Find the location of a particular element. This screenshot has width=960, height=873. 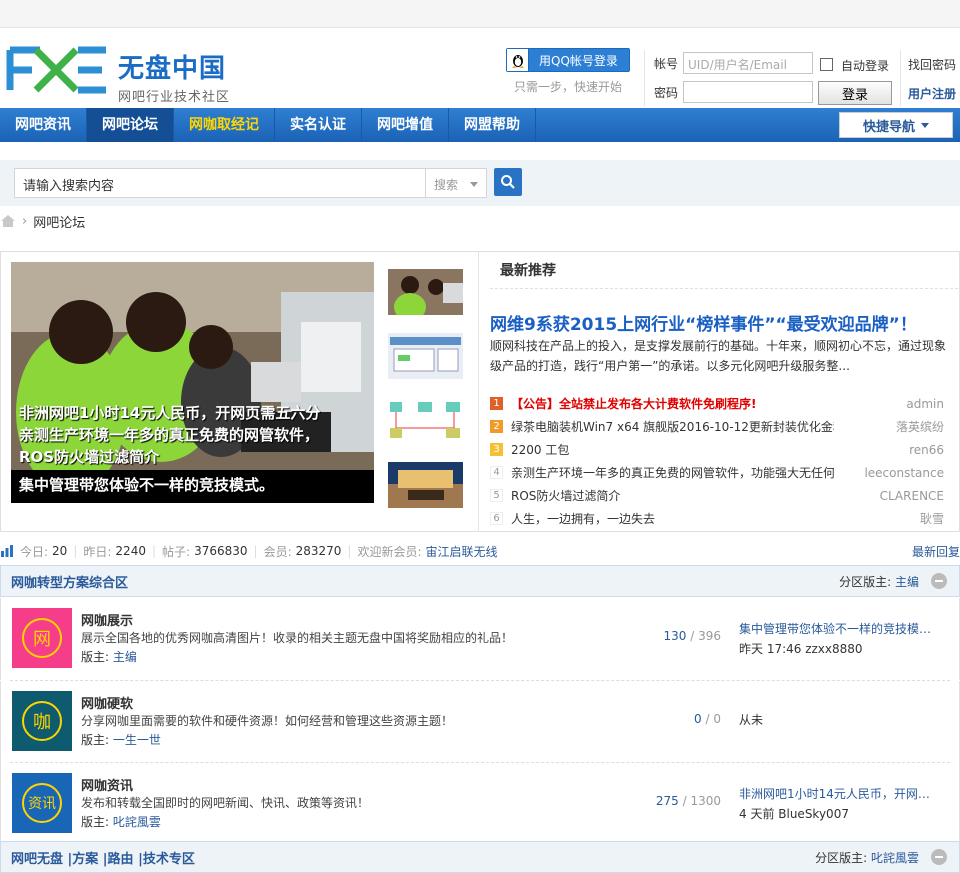

forum-icon-glyph: 网 is located at coordinates (42, 638).